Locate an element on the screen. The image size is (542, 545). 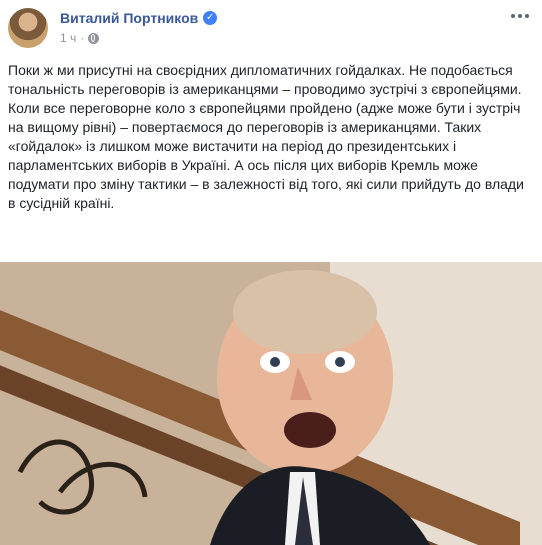
more-options-icon is located at coordinates (520, 16).